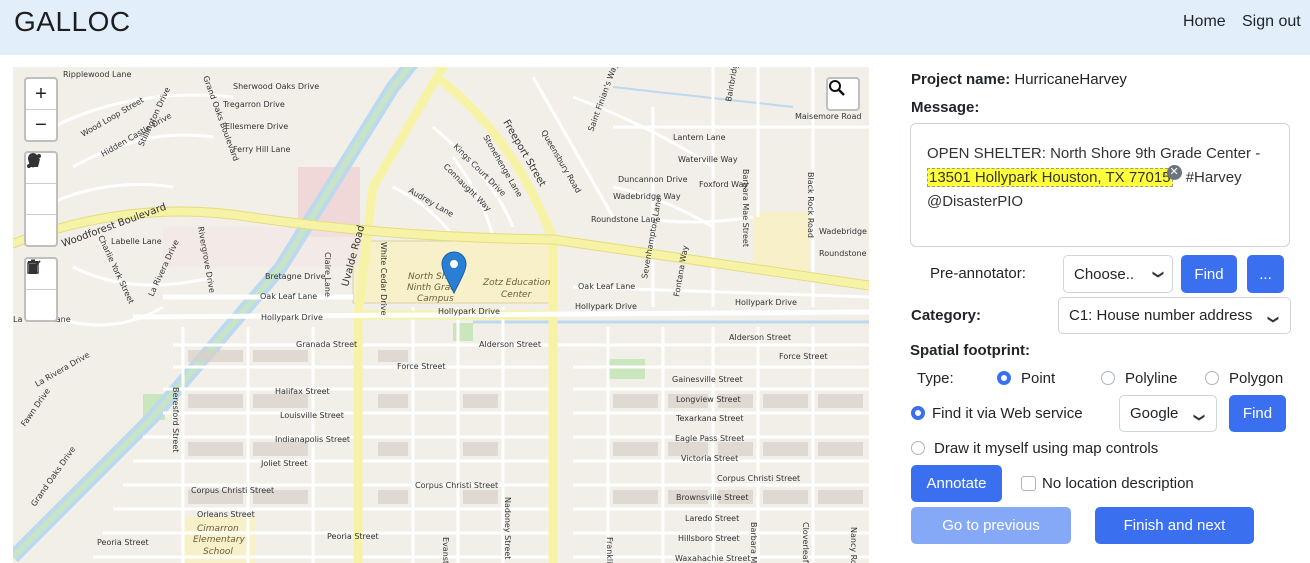  What do you see at coordinates (1046, 448) in the screenshot?
I see `draw-myself-label: Draw it myself using map controls` at bounding box center [1046, 448].